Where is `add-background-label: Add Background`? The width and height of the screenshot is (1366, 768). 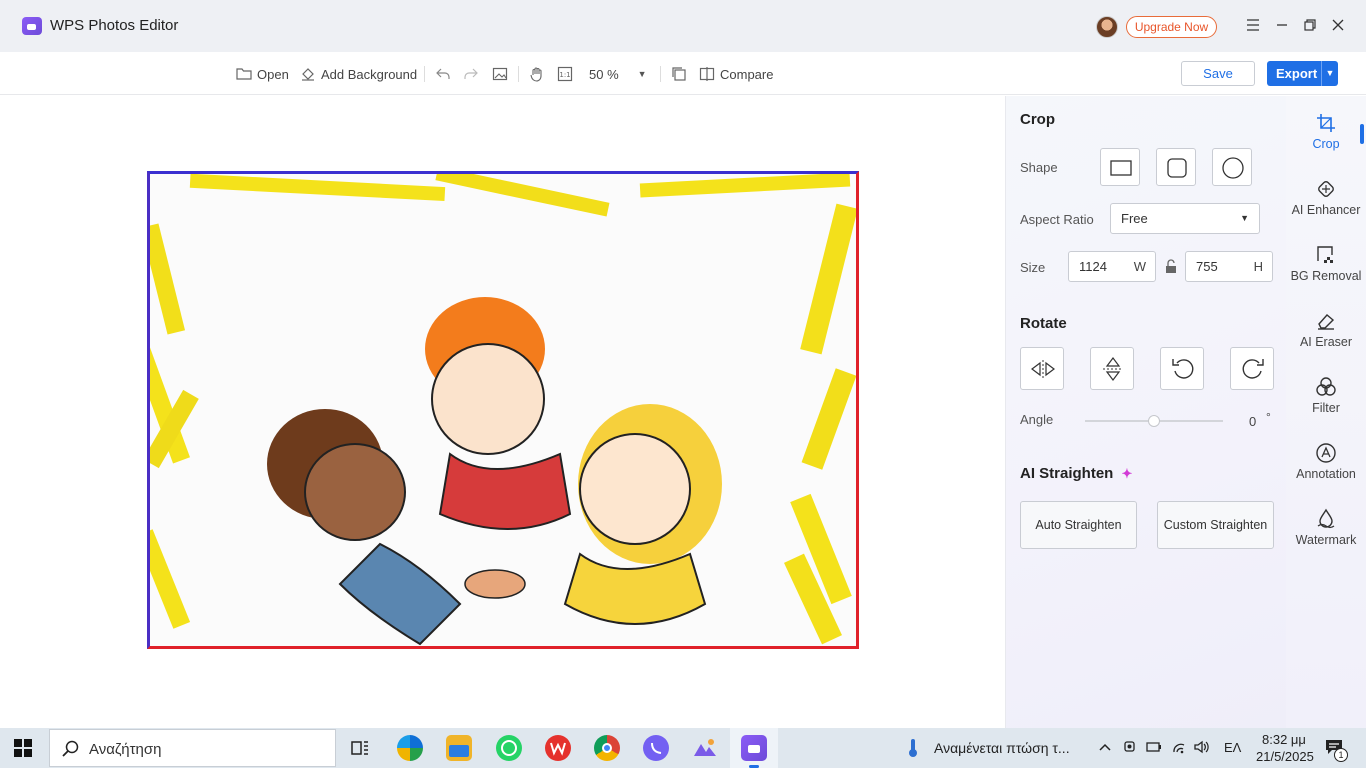
add-background-label: Add Background is located at coordinates (369, 74).